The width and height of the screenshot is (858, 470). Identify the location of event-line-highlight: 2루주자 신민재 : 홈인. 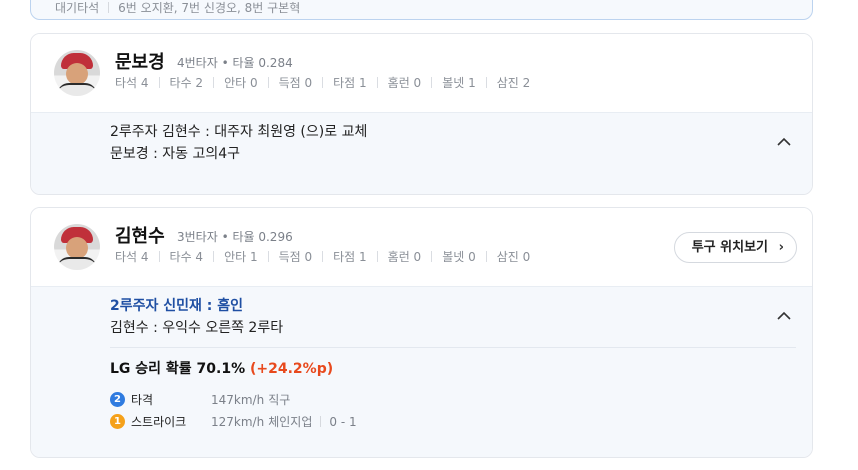
(177, 306).